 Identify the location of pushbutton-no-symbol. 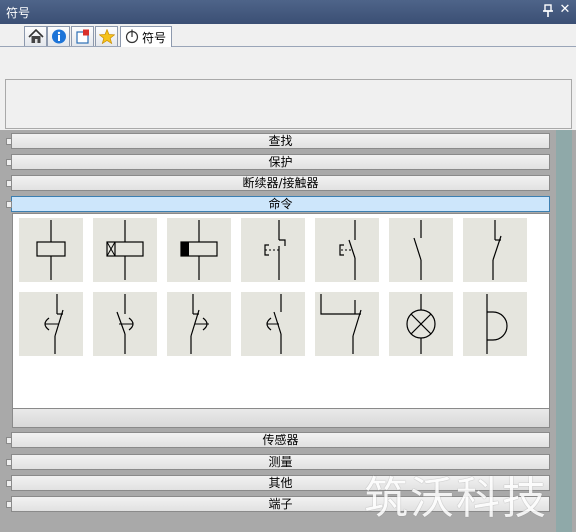
(347, 250).